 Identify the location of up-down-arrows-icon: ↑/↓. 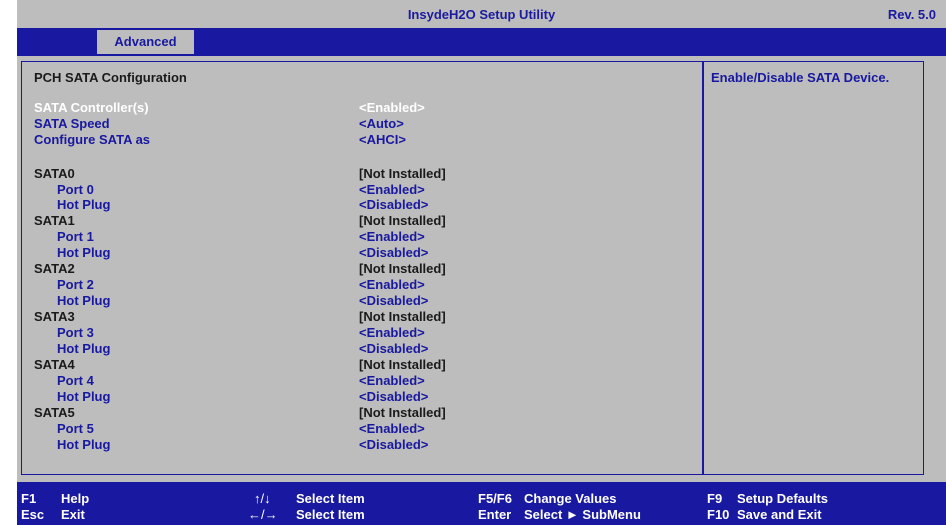
(262, 498).